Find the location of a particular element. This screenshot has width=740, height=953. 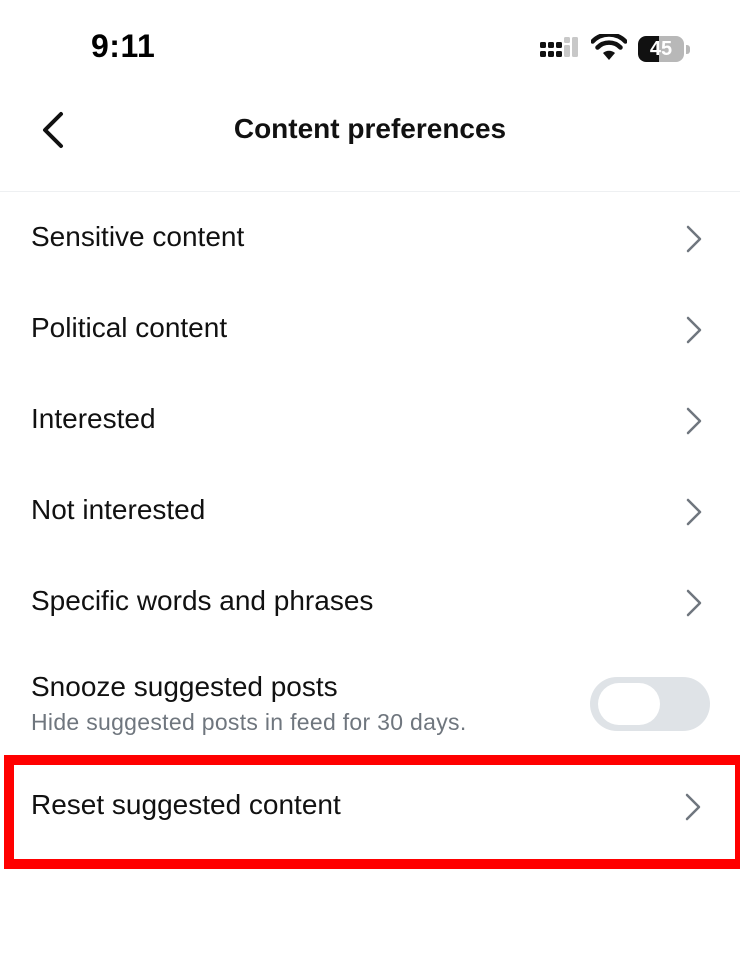

reset-label: Reset suggested content is located at coordinates (186, 804).